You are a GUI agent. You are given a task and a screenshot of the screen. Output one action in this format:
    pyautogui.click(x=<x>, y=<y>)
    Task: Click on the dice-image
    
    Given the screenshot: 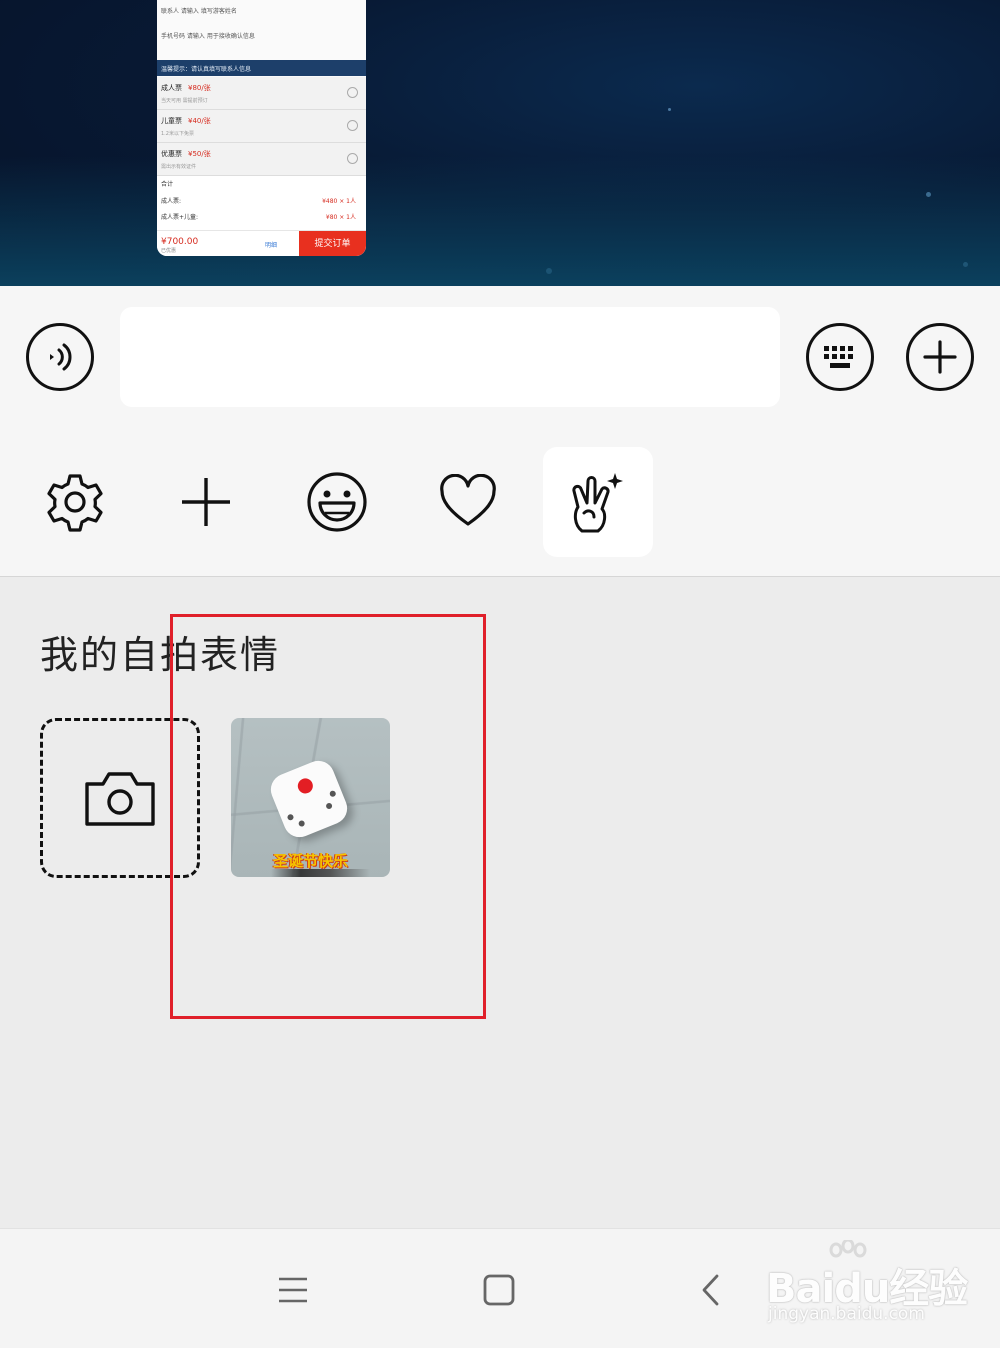 What is the action you would take?
    pyautogui.click(x=309, y=799)
    